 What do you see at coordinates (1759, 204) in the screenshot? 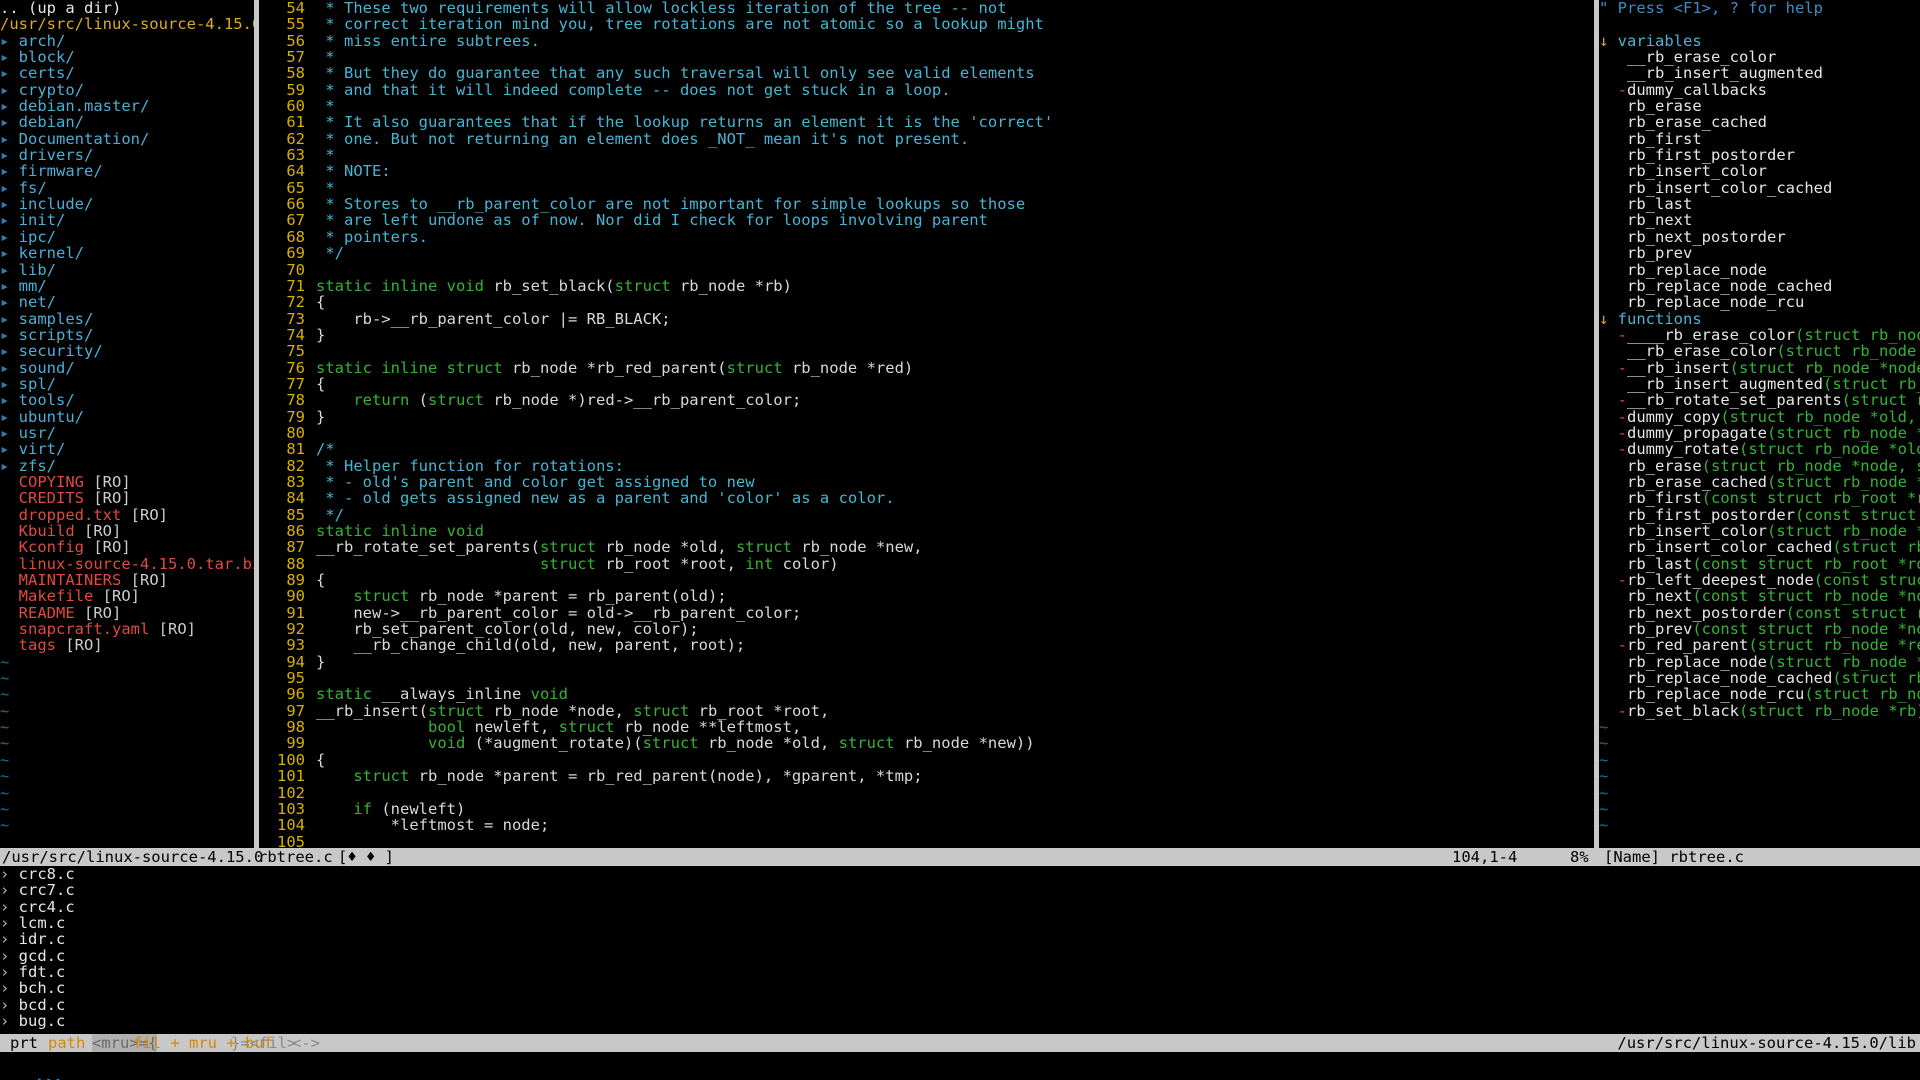
I see `tagbar-entry: rb_last` at bounding box center [1759, 204].